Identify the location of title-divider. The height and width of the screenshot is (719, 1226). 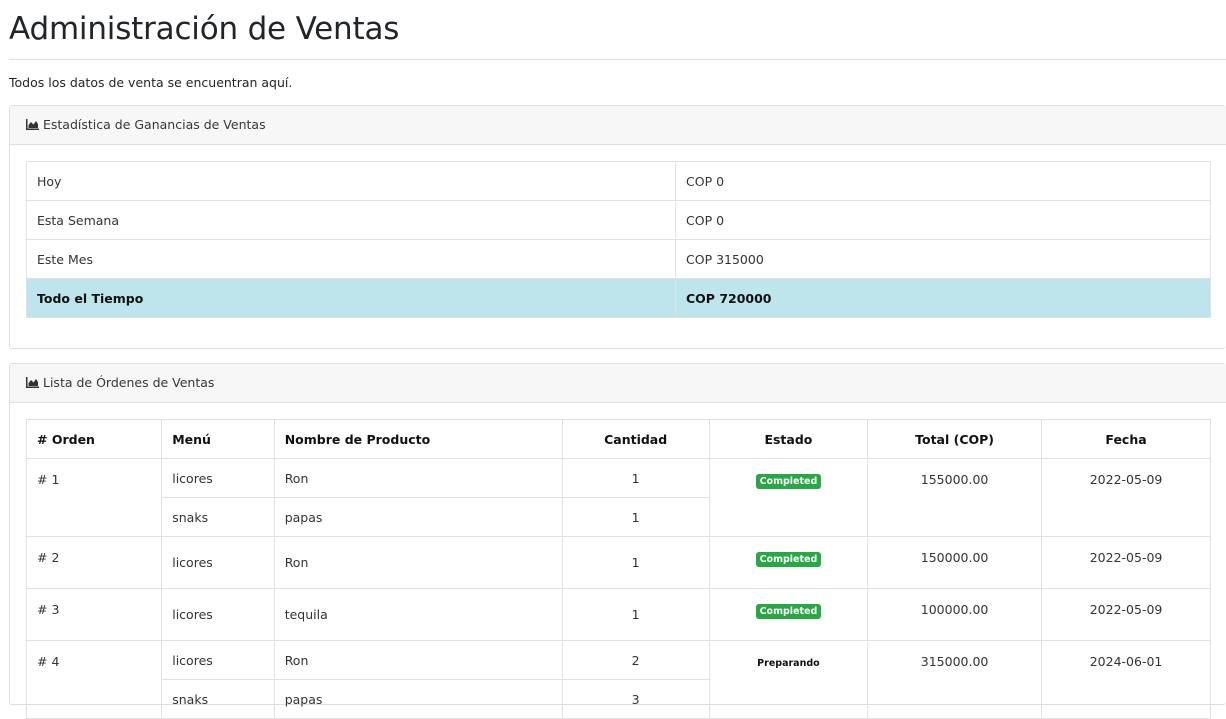
(617, 59).